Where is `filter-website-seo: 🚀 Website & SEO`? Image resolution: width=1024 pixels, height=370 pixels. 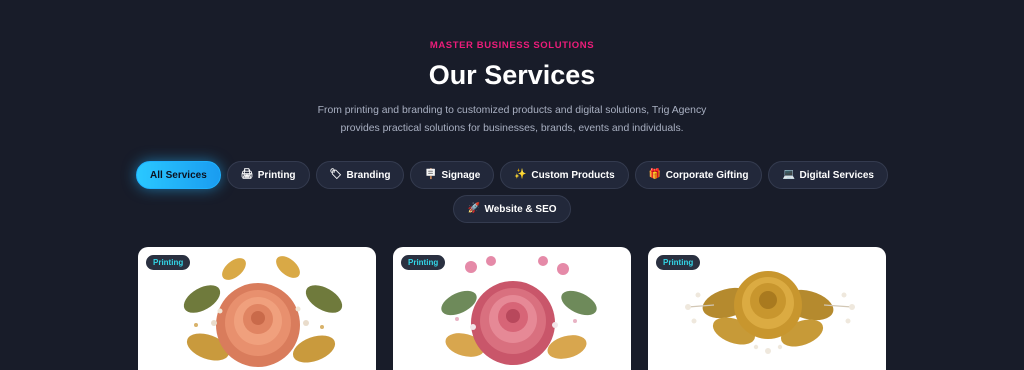
filter-website-seo: 🚀 Website & SEO is located at coordinates (512, 209).